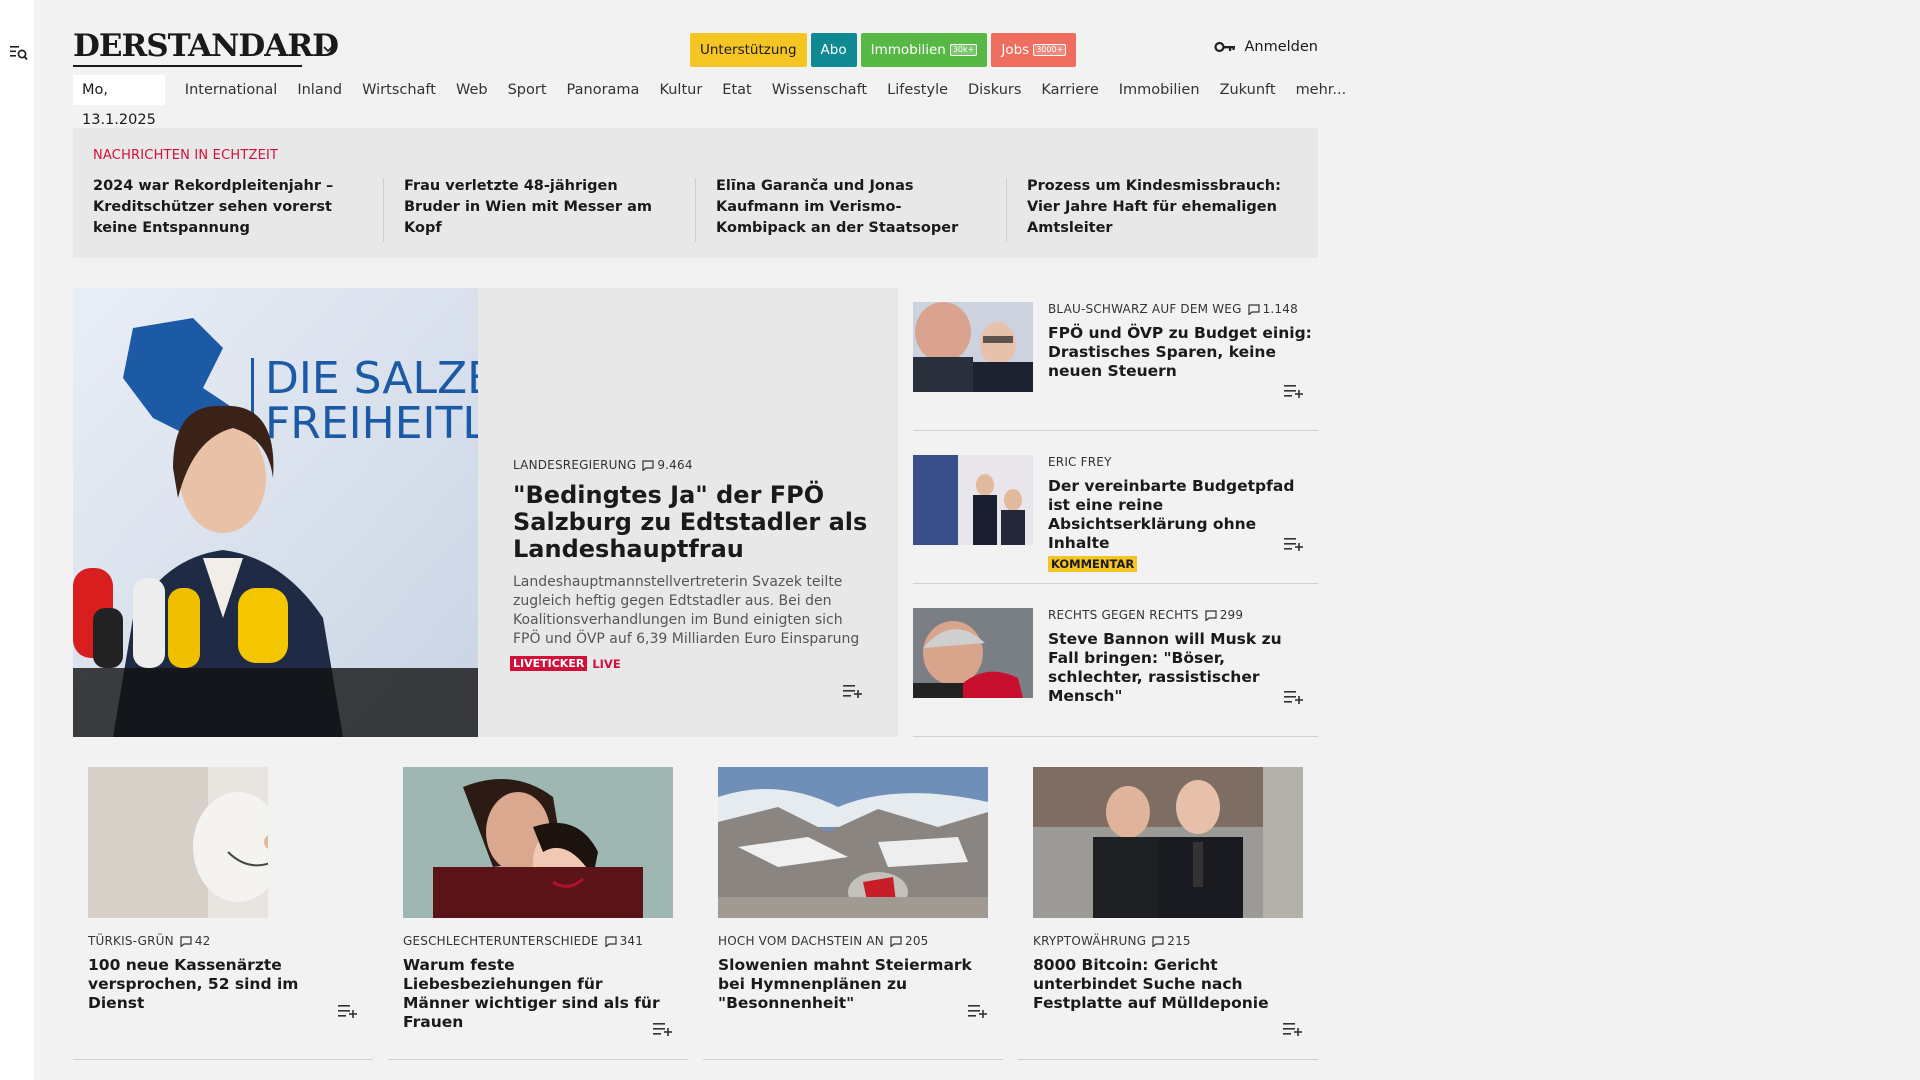  What do you see at coordinates (19, 53) in the screenshot?
I see `menu-search-icon` at bounding box center [19, 53].